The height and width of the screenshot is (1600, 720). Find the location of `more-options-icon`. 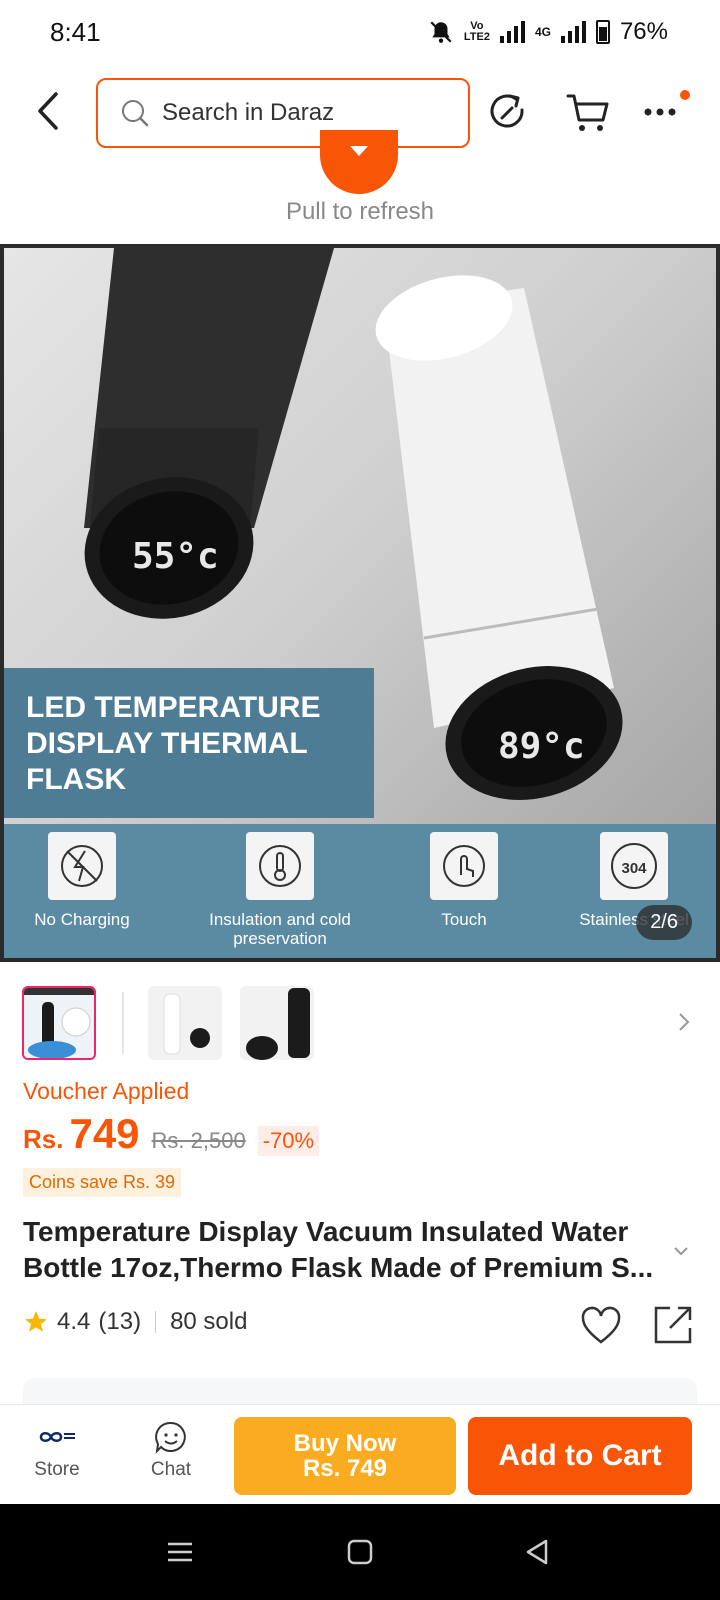

more-options-icon is located at coordinates (660, 112).